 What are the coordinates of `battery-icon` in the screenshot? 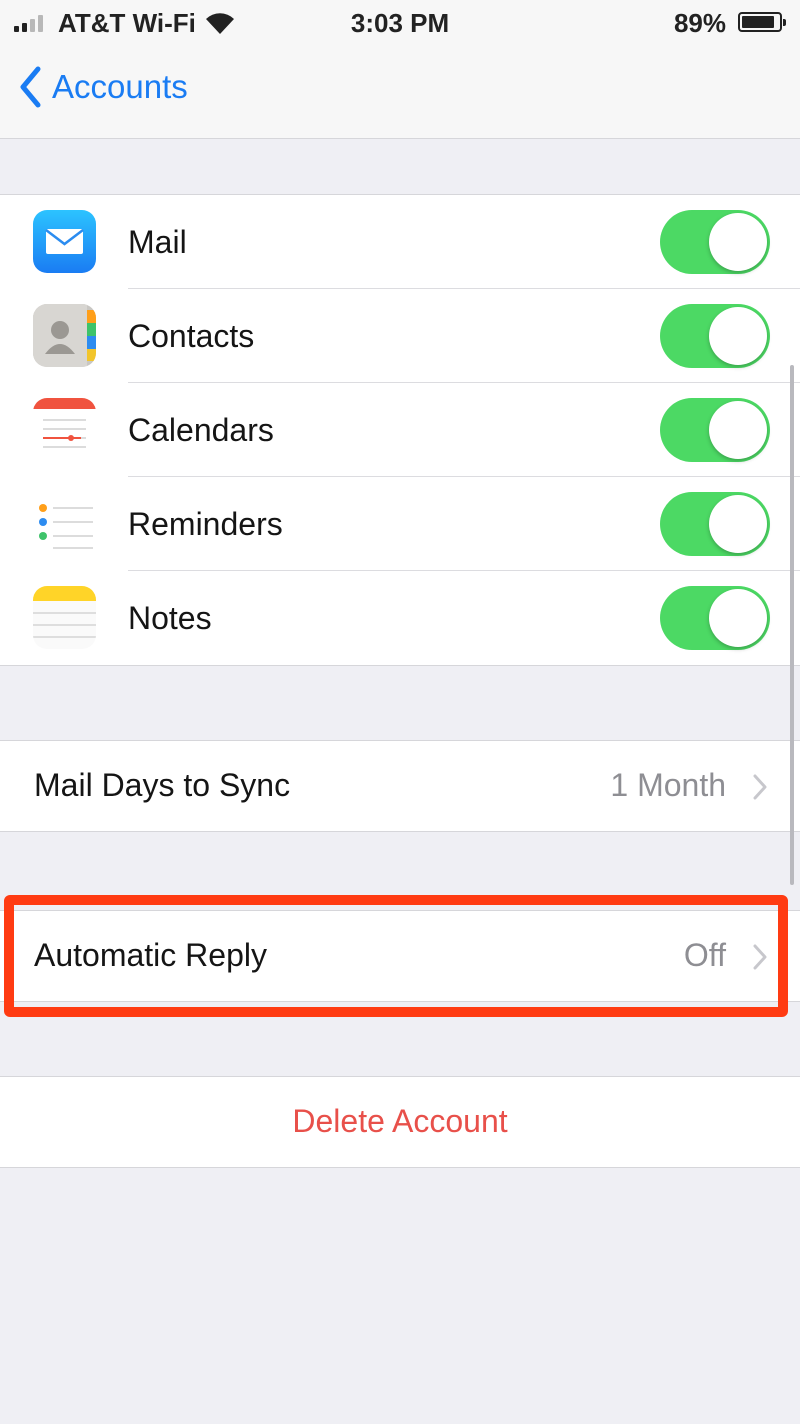 It's located at (762, 22).